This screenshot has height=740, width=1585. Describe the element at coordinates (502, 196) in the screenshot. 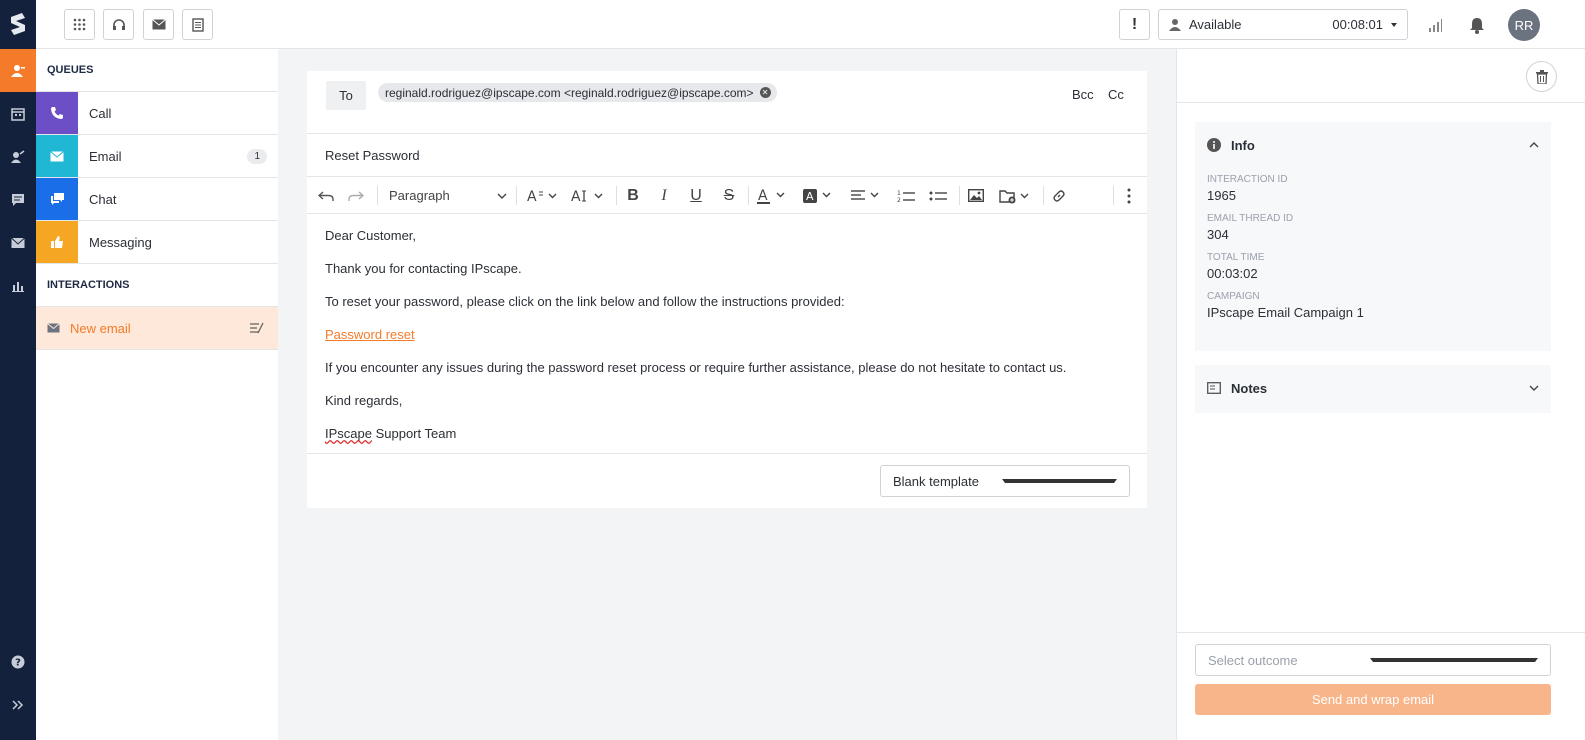

I see `chevron-down-icon` at that location.